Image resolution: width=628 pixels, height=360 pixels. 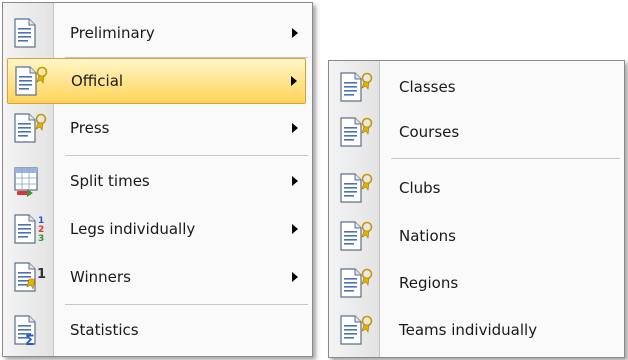 What do you see at coordinates (156, 81) in the screenshot?
I see `menu-item-official: Official` at bounding box center [156, 81].